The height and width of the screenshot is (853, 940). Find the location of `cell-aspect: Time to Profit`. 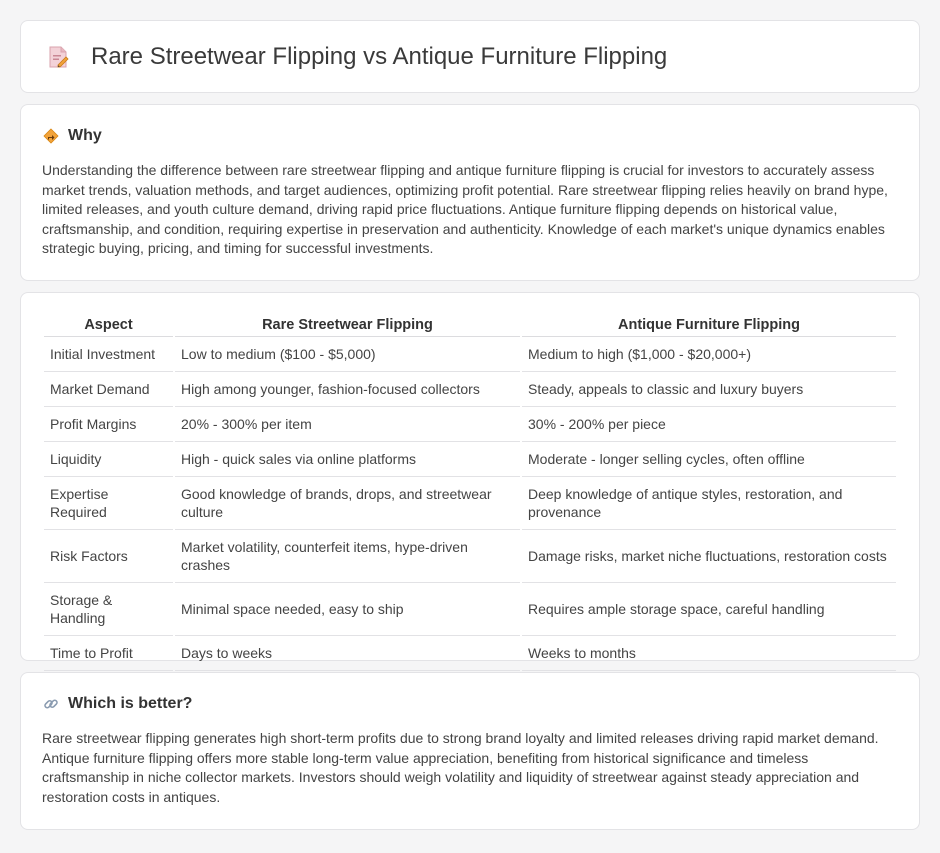

cell-aspect: Time to Profit is located at coordinates (108, 653).